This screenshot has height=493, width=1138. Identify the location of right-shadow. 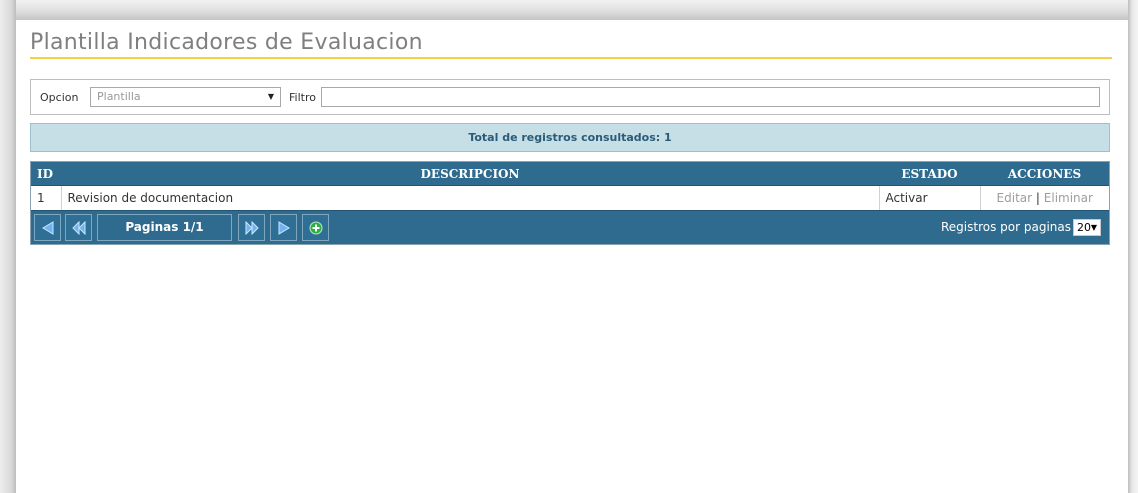
(1133, 246).